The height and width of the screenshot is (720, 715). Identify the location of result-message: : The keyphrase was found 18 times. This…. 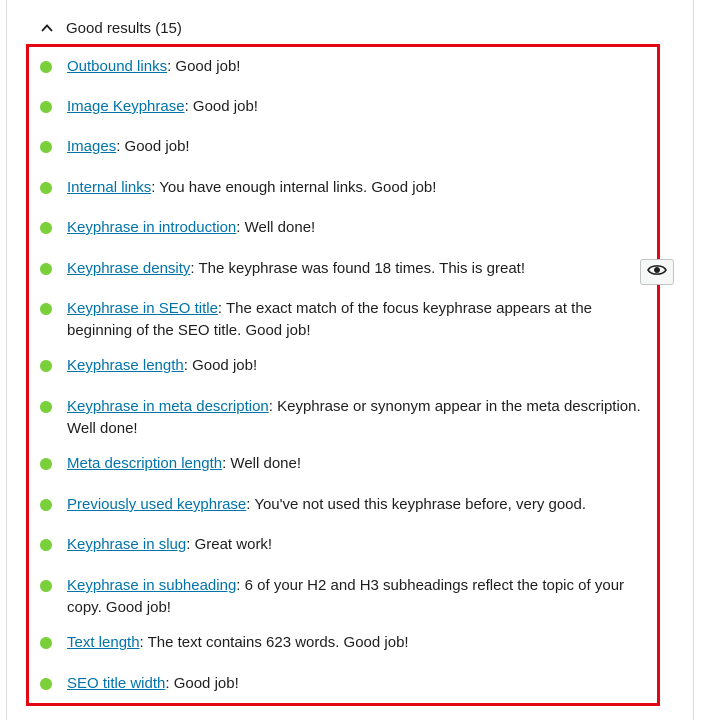
(358, 268).